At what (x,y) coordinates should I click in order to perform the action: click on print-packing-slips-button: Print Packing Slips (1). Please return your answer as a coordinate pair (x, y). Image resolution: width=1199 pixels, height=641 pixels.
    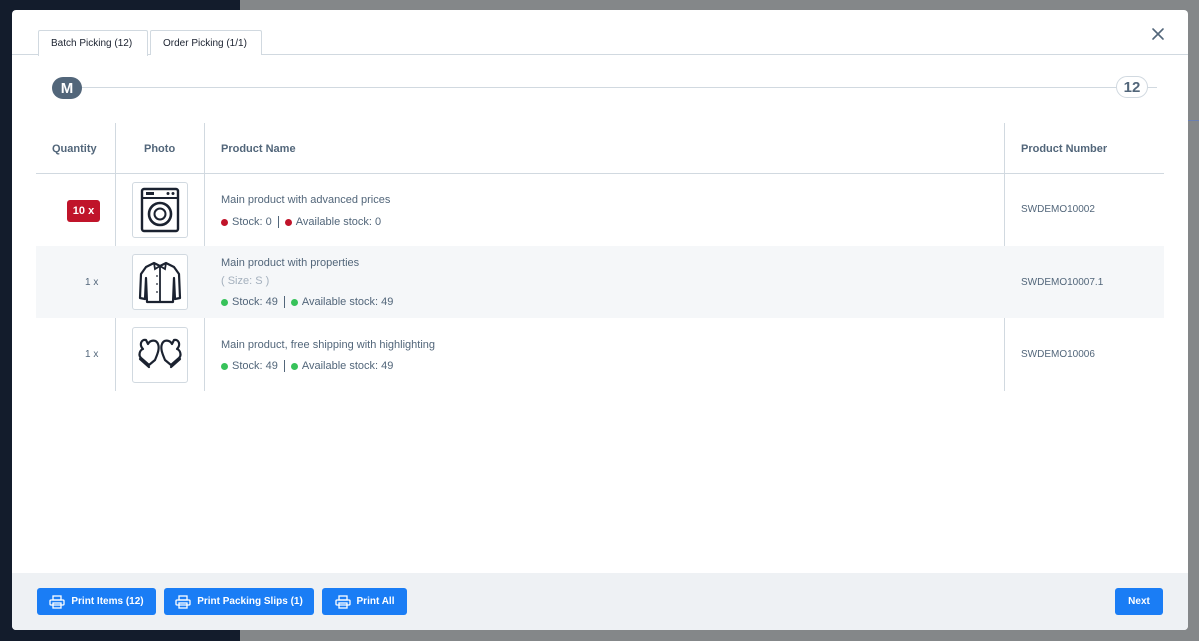
    Looking at the image, I should click on (239, 601).